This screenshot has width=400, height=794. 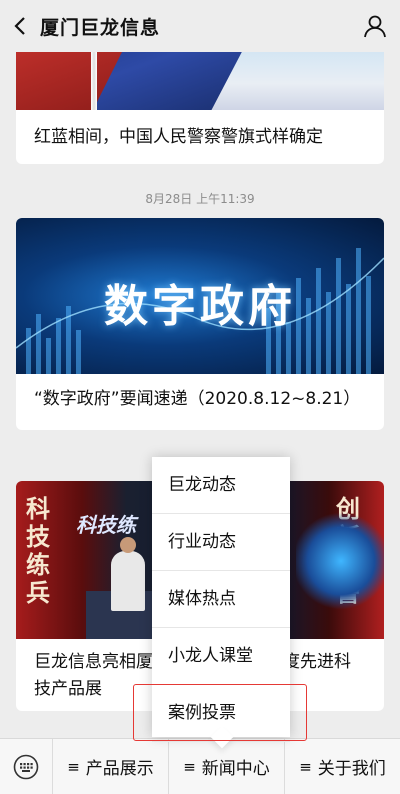 What do you see at coordinates (197, 399) in the screenshot?
I see `article-title: “数字政府”要闻速递（2020.8.12~8.21）` at bounding box center [197, 399].